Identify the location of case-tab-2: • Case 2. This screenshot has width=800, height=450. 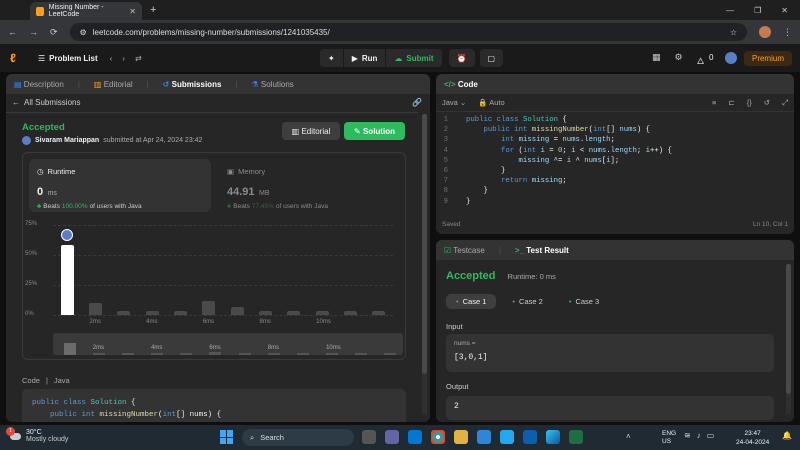
(527, 301).